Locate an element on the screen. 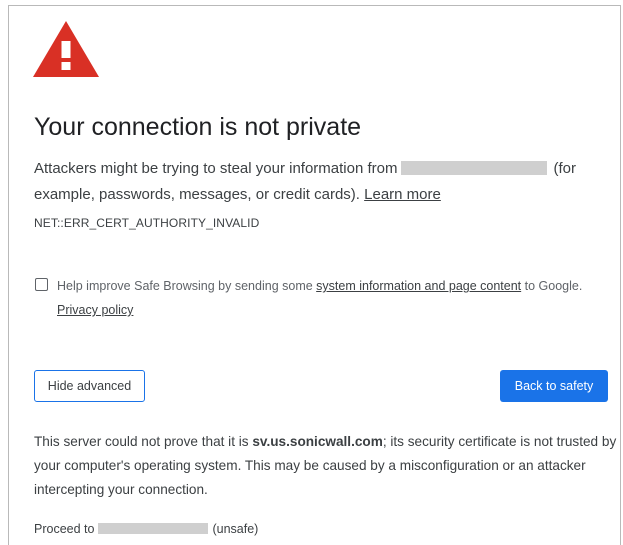 This screenshot has height=545, width=623. proceed-text-before: Proceed to is located at coordinates (64, 529).